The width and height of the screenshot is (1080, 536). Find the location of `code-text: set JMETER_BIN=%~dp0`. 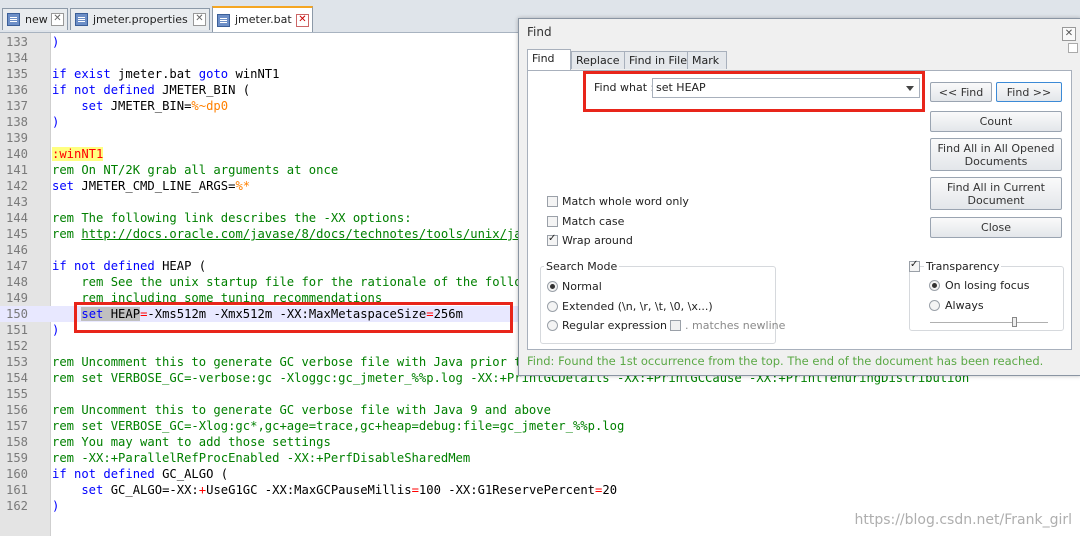

code-text: set JMETER_BIN=%~dp0 is located at coordinates (140, 106).